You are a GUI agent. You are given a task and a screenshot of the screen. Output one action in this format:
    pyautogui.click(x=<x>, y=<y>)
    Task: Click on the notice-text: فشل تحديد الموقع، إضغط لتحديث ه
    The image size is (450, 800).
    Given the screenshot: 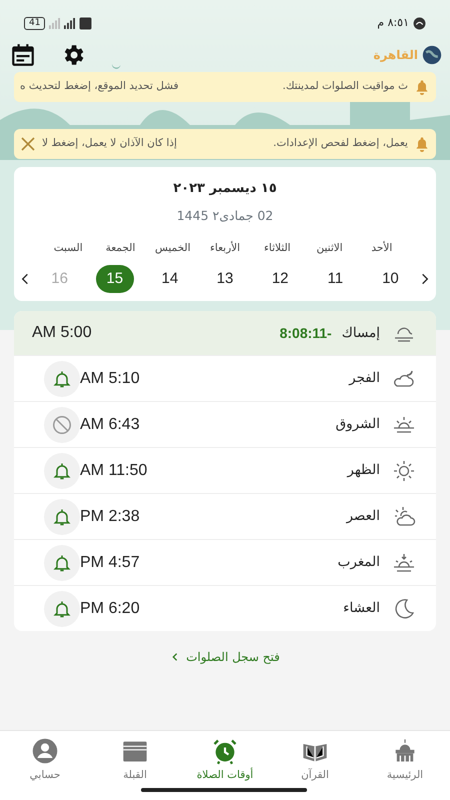 What is the action you would take?
    pyautogui.click(x=99, y=86)
    